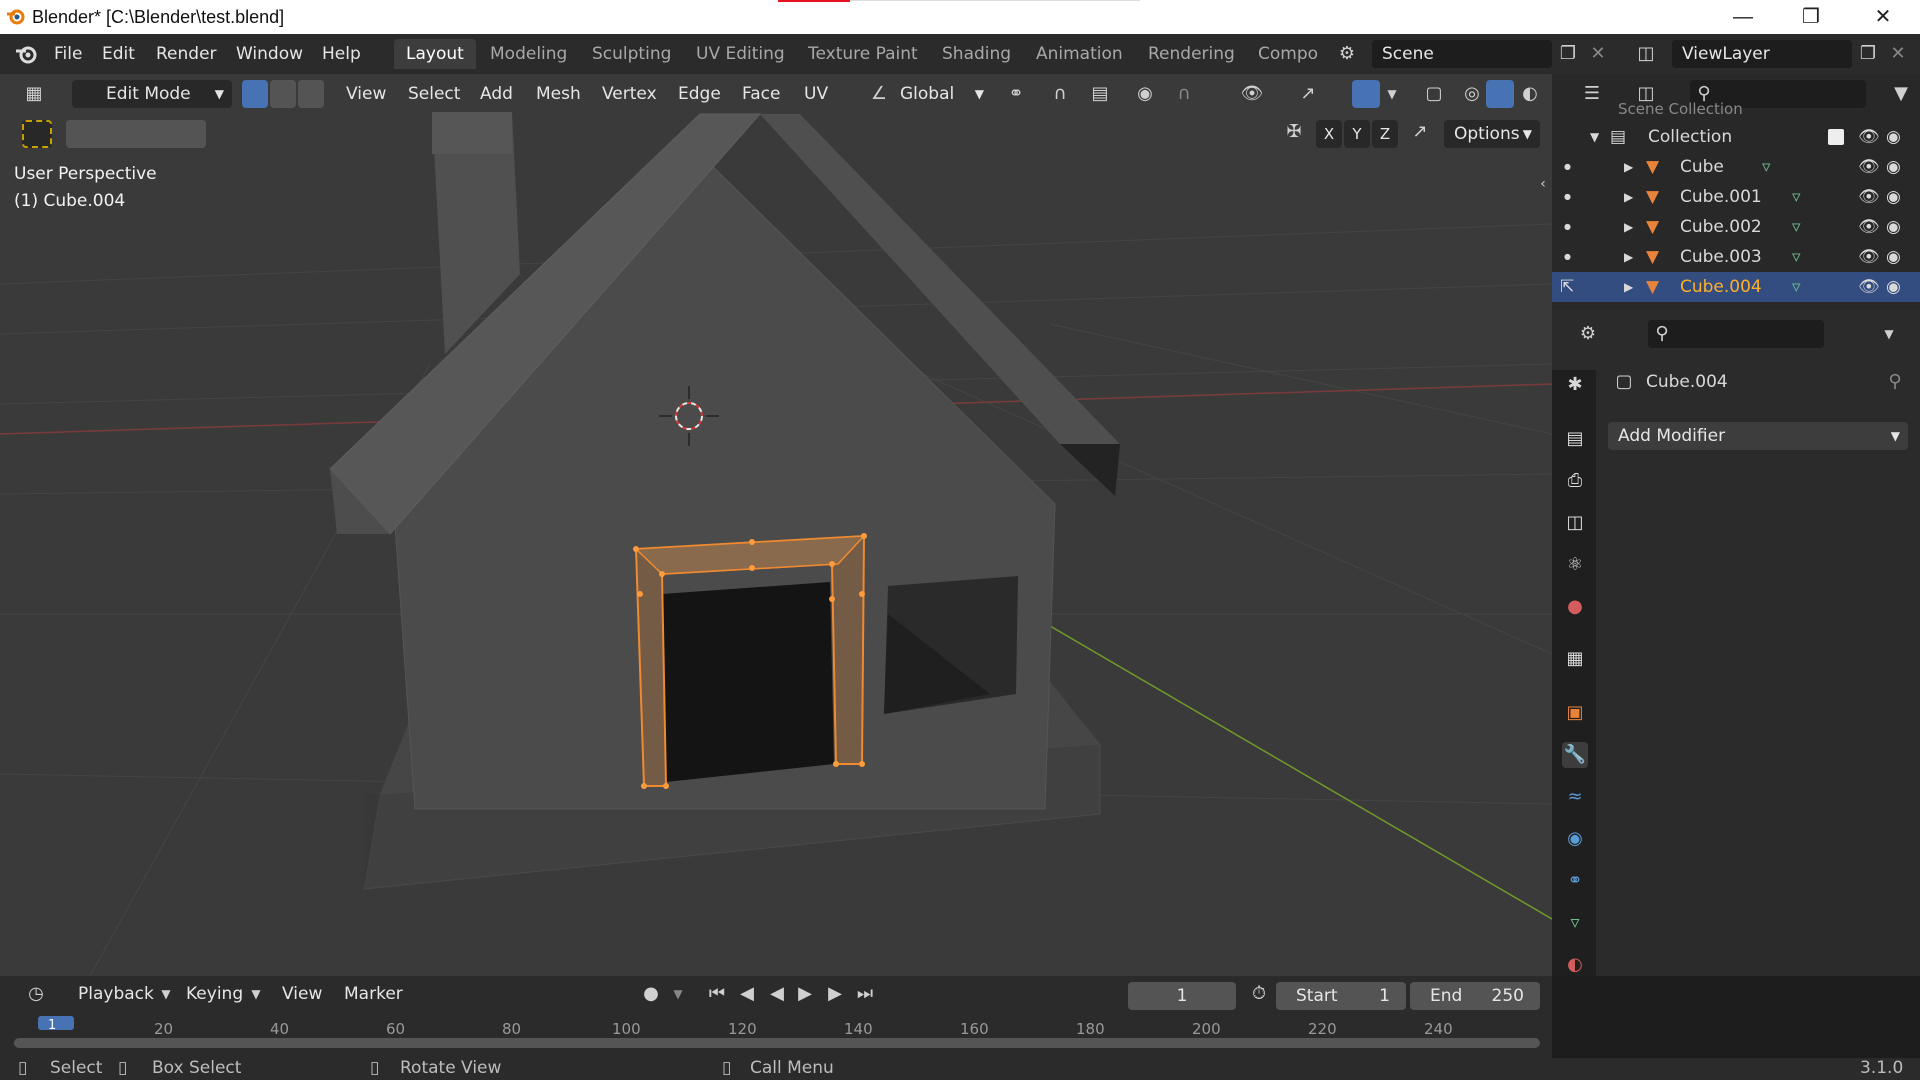 This screenshot has width=1920, height=1080. I want to click on prev-keyframe-icon: ◀, so click(747, 994).